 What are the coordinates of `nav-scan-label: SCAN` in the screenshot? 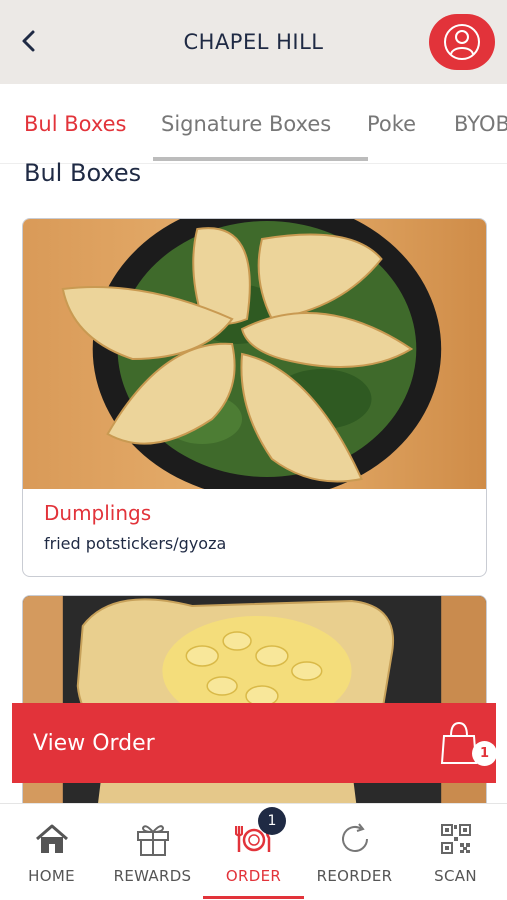 It's located at (455, 876).